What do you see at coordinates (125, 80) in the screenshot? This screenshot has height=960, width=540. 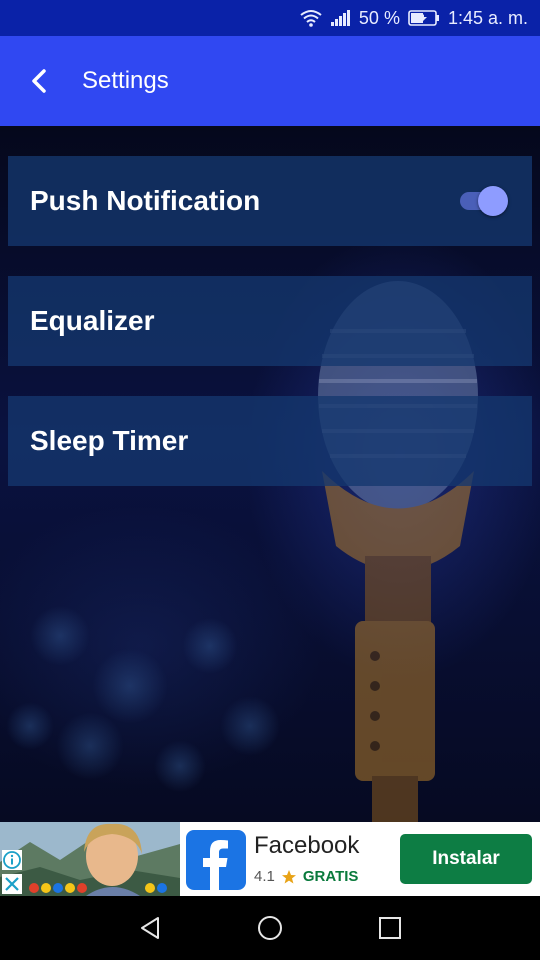 I see `page-title: Settings` at bounding box center [125, 80].